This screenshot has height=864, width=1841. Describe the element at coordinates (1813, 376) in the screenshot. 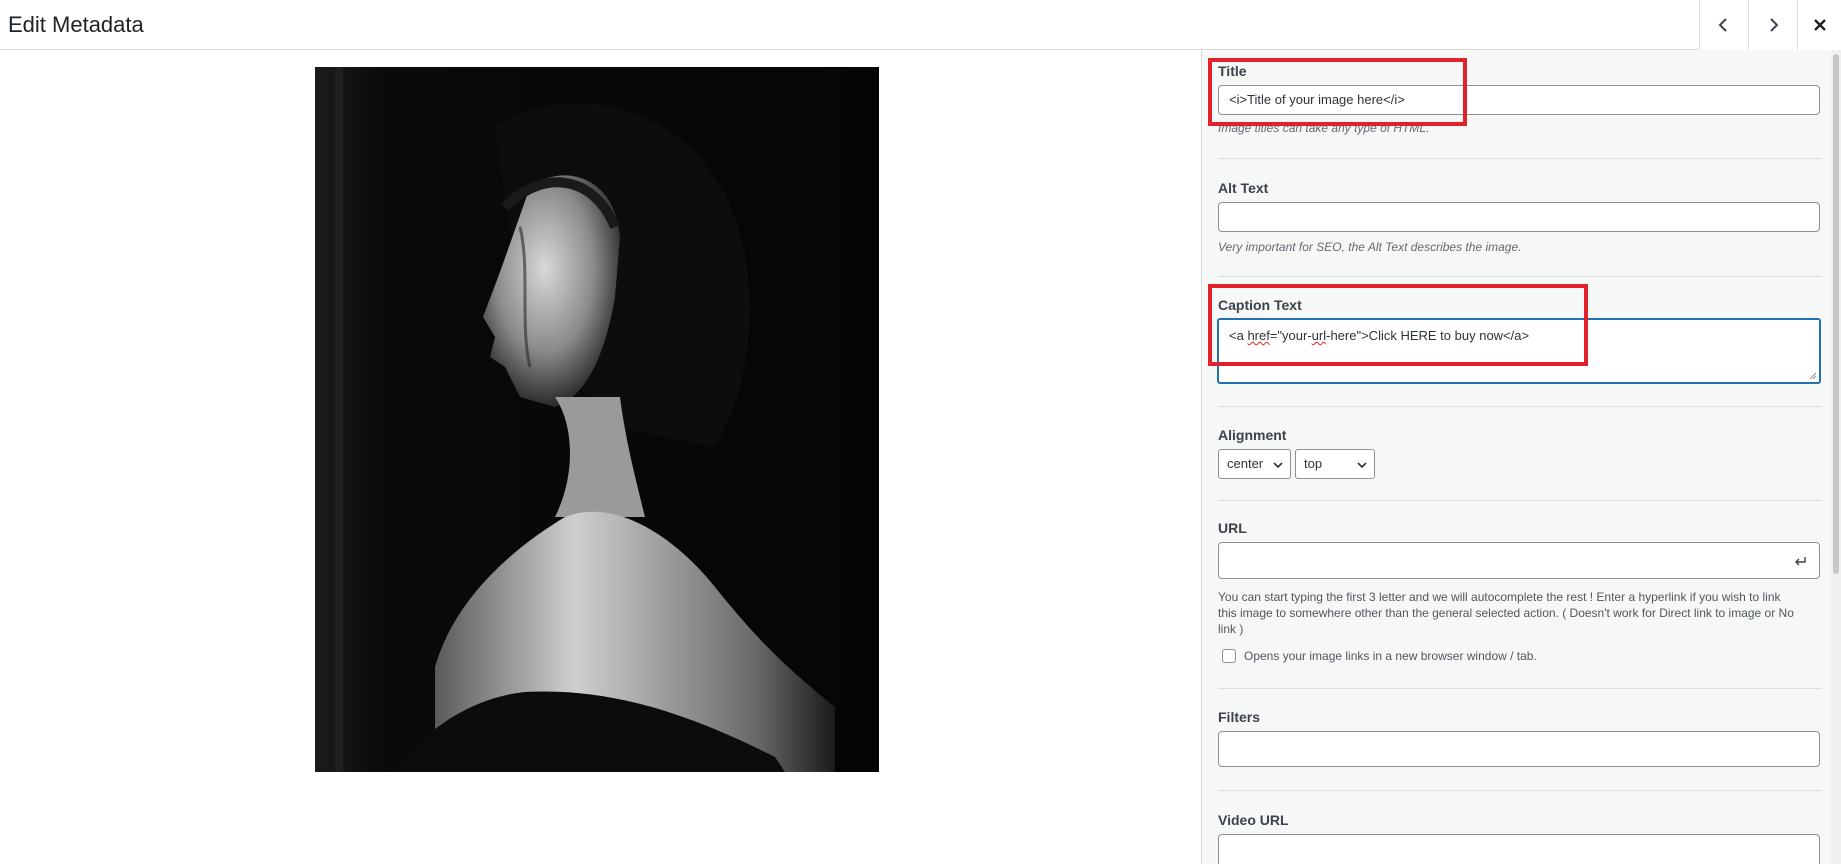

I see `resize-grip-icon` at that location.